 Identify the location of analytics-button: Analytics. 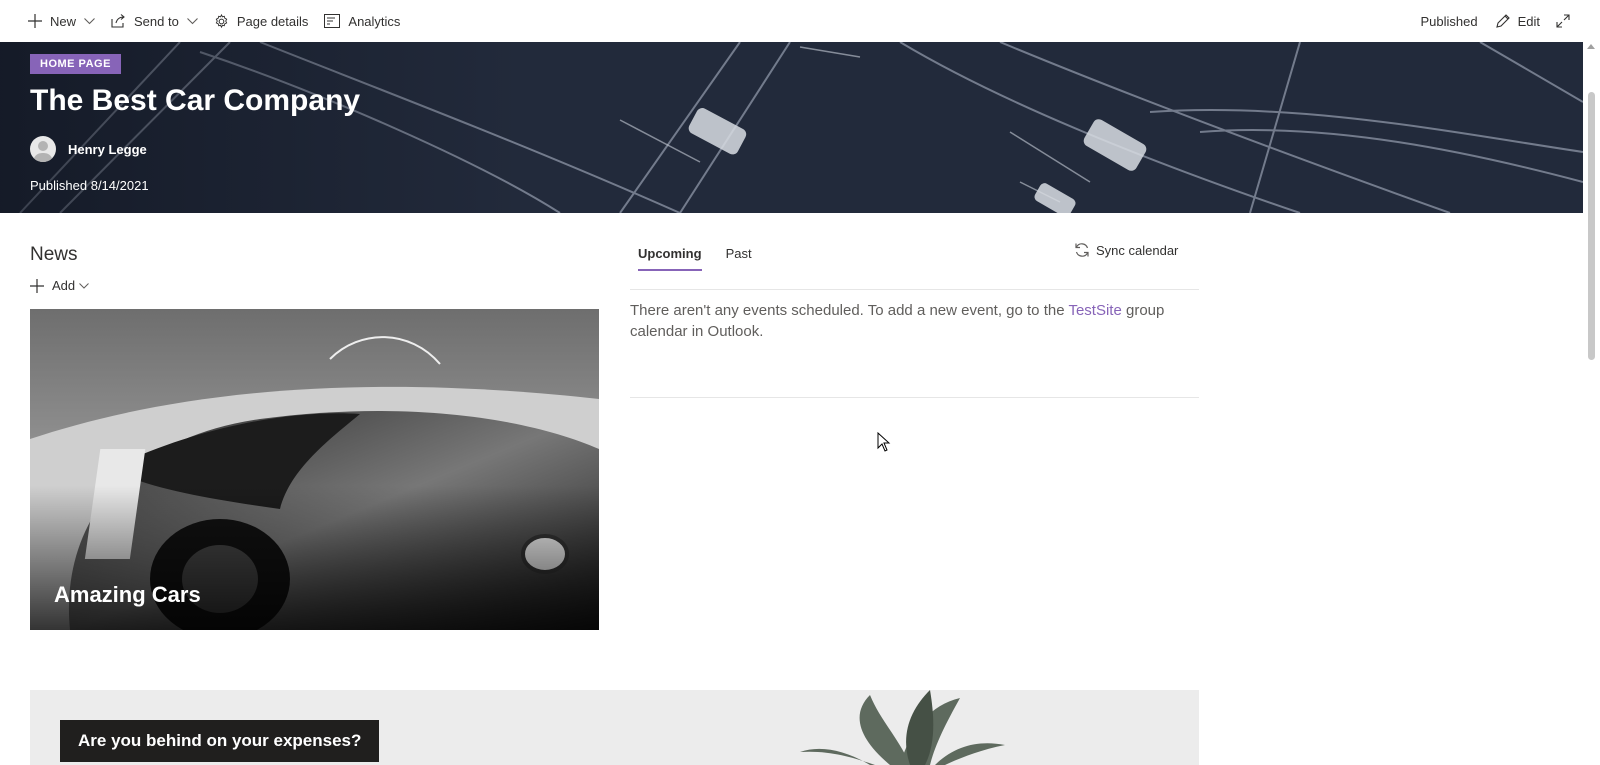
(362, 21).